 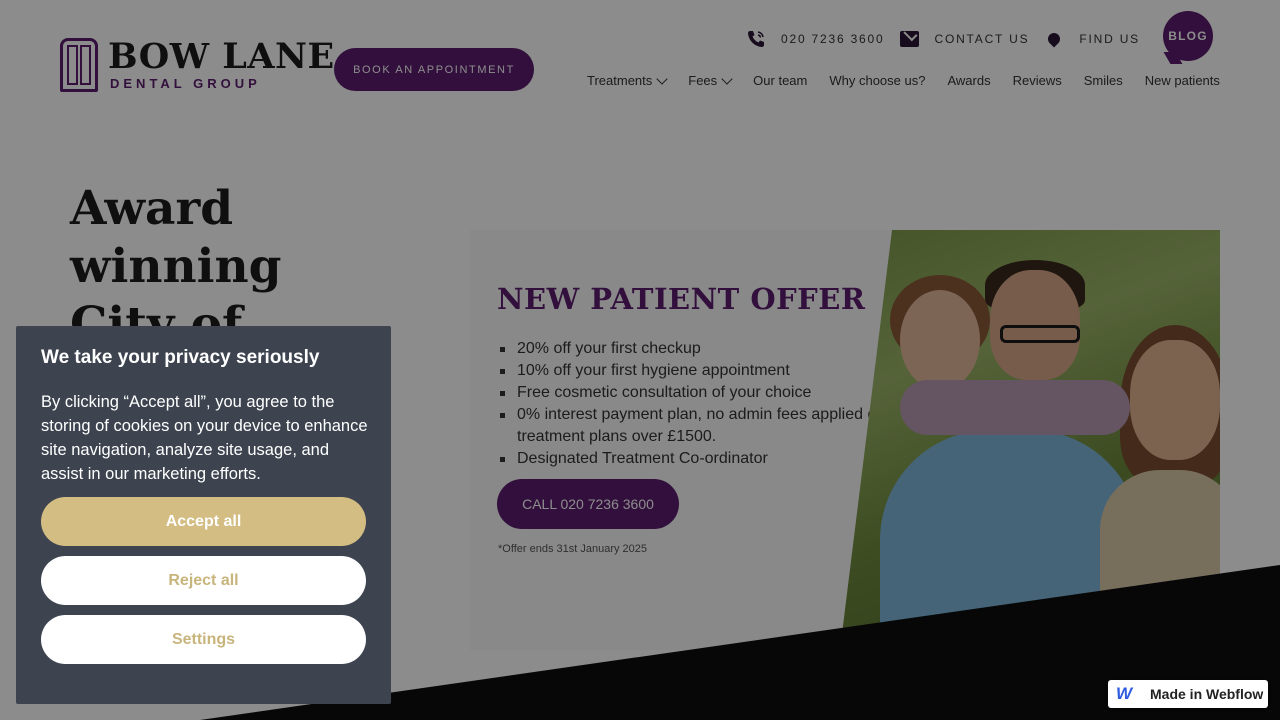 What do you see at coordinates (203, 521) in the screenshot?
I see `accept-all-button: Accept all` at bounding box center [203, 521].